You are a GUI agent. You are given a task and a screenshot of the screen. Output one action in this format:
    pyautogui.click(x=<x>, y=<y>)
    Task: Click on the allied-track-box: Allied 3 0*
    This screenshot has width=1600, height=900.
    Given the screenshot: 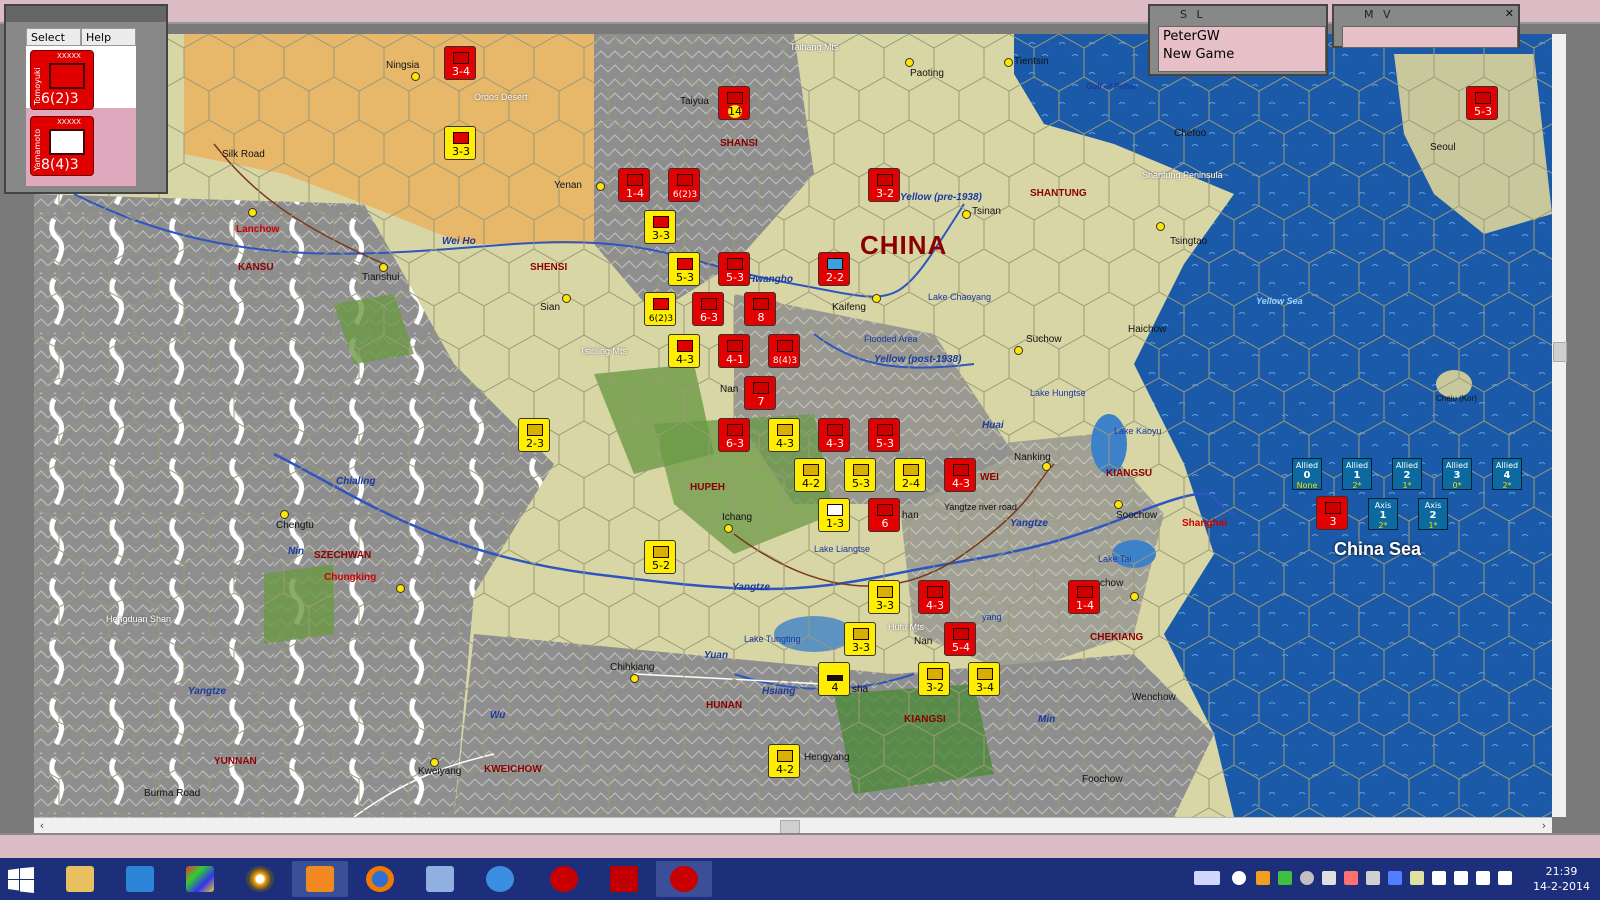 What is the action you would take?
    pyautogui.click(x=1457, y=474)
    